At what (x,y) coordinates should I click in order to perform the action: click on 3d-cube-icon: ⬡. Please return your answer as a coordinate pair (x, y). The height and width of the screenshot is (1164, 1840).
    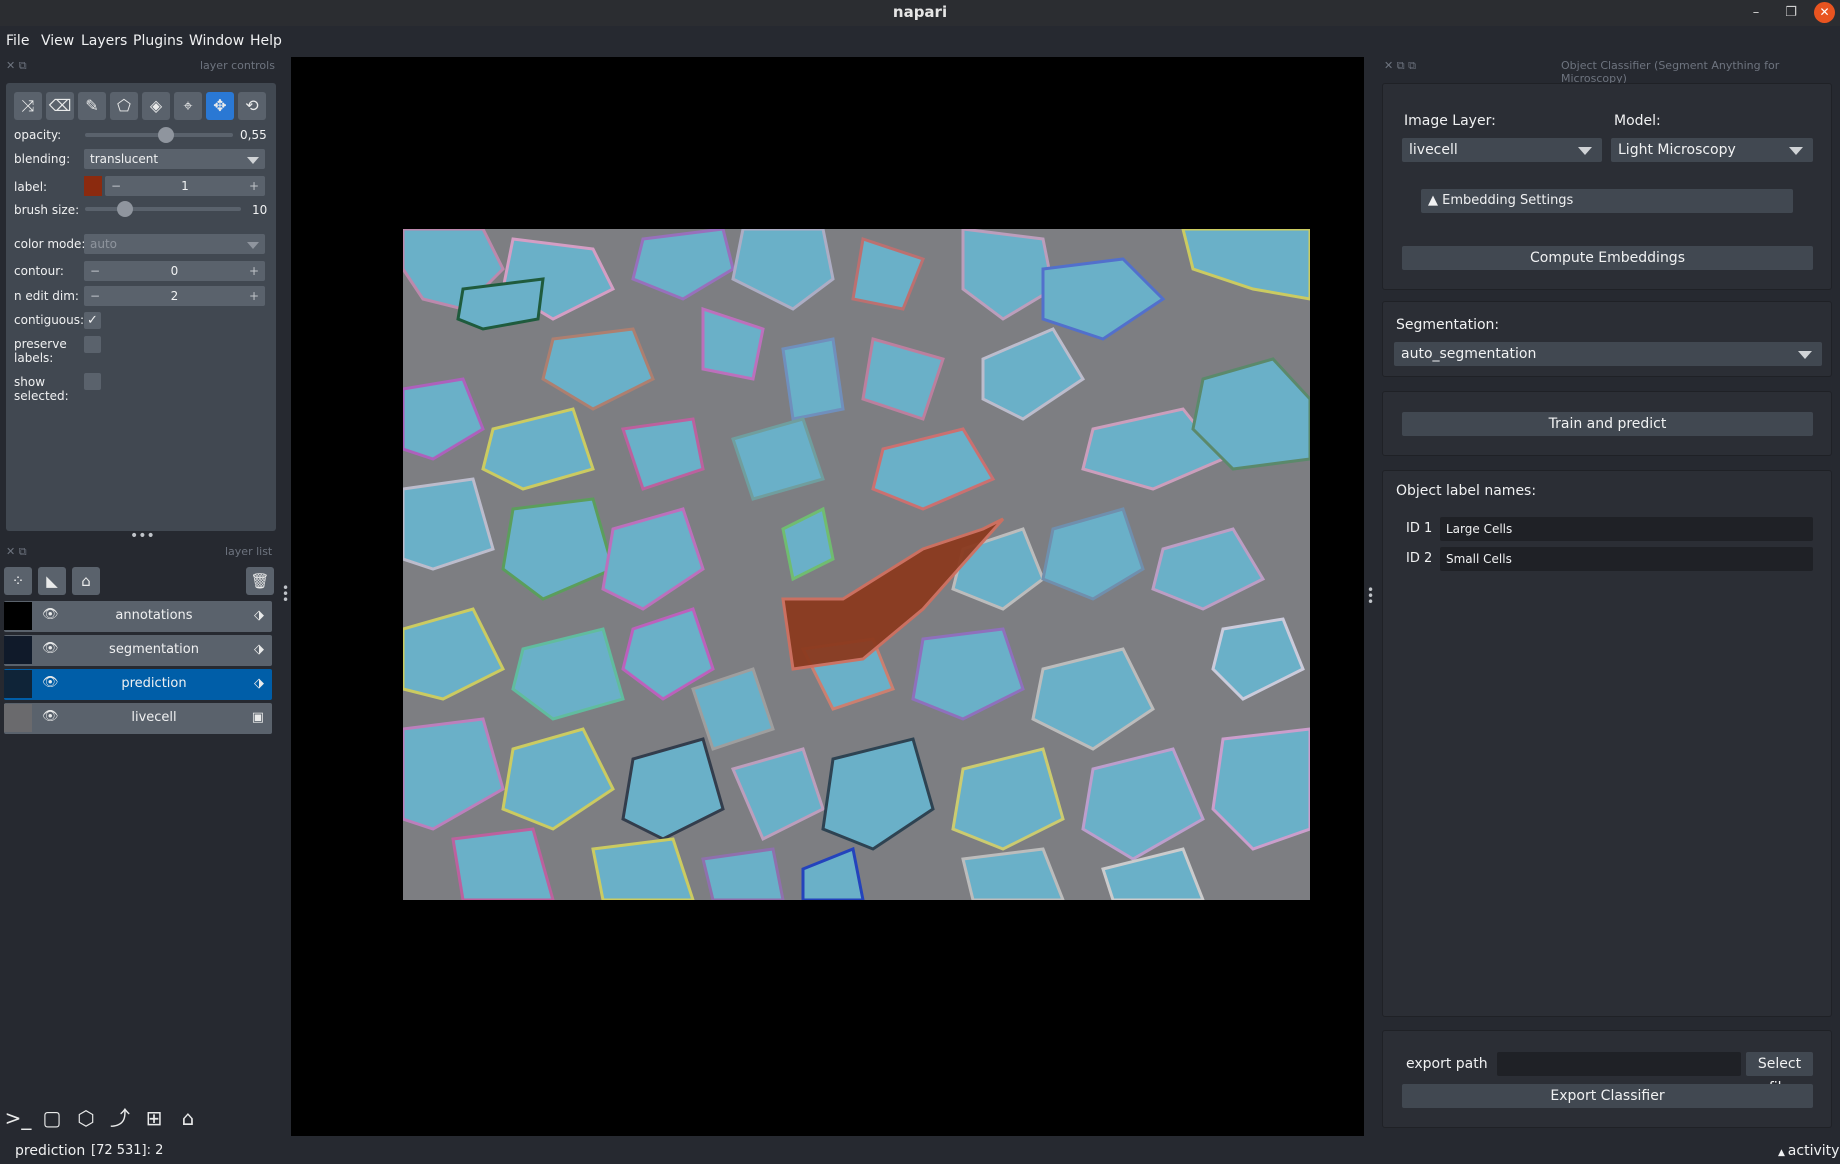
    Looking at the image, I should click on (86, 1118).